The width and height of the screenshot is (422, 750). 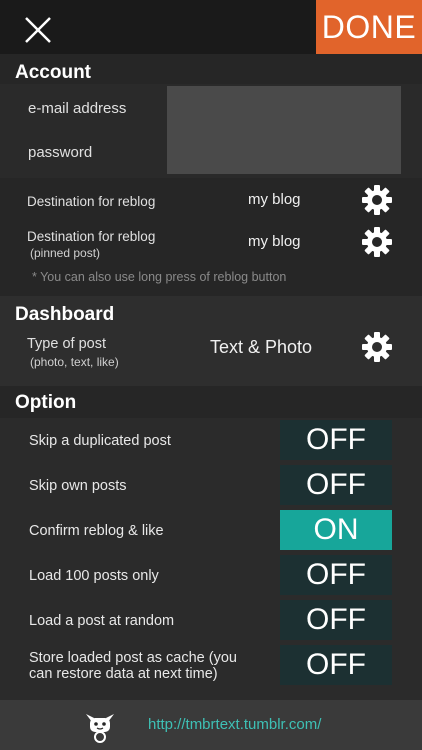 What do you see at coordinates (274, 241) in the screenshot?
I see `reblog-pinned-value: my blog` at bounding box center [274, 241].